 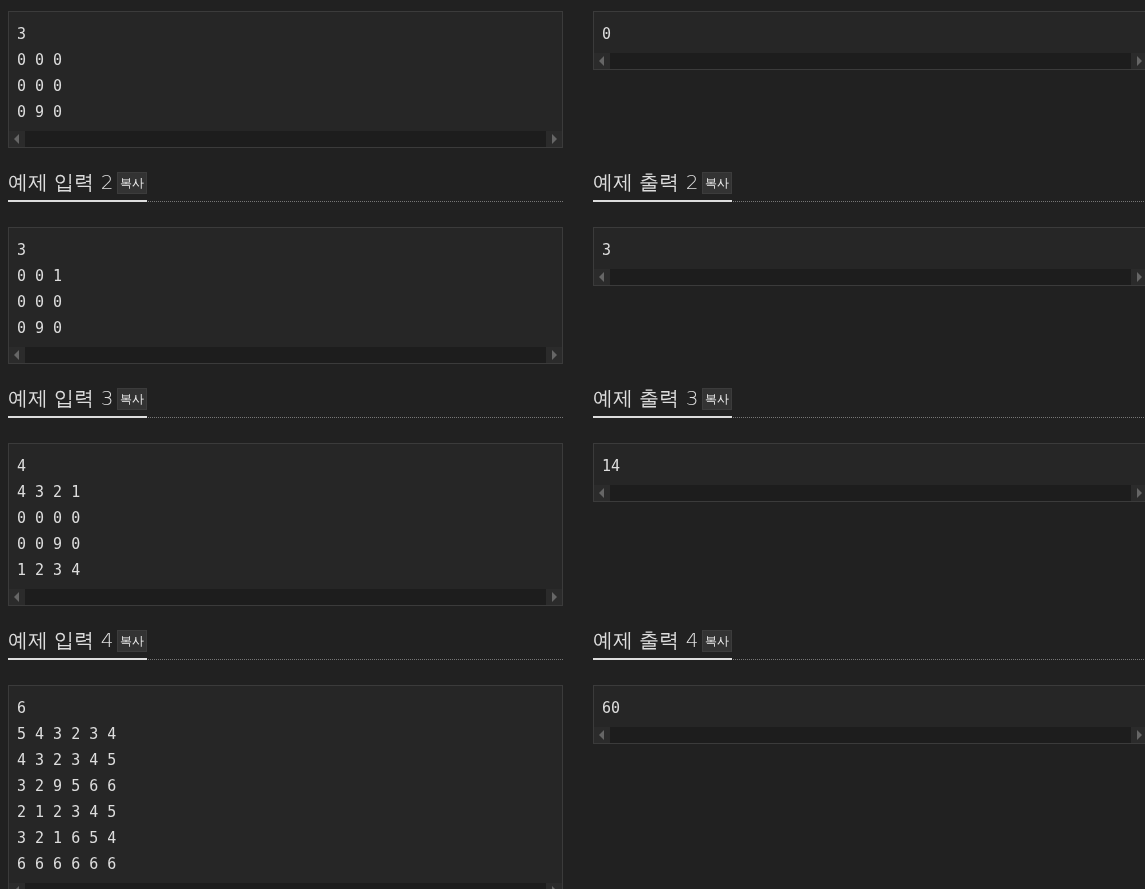 What do you see at coordinates (61, 182) in the screenshot?
I see `section-heading: 예제 입력 2` at bounding box center [61, 182].